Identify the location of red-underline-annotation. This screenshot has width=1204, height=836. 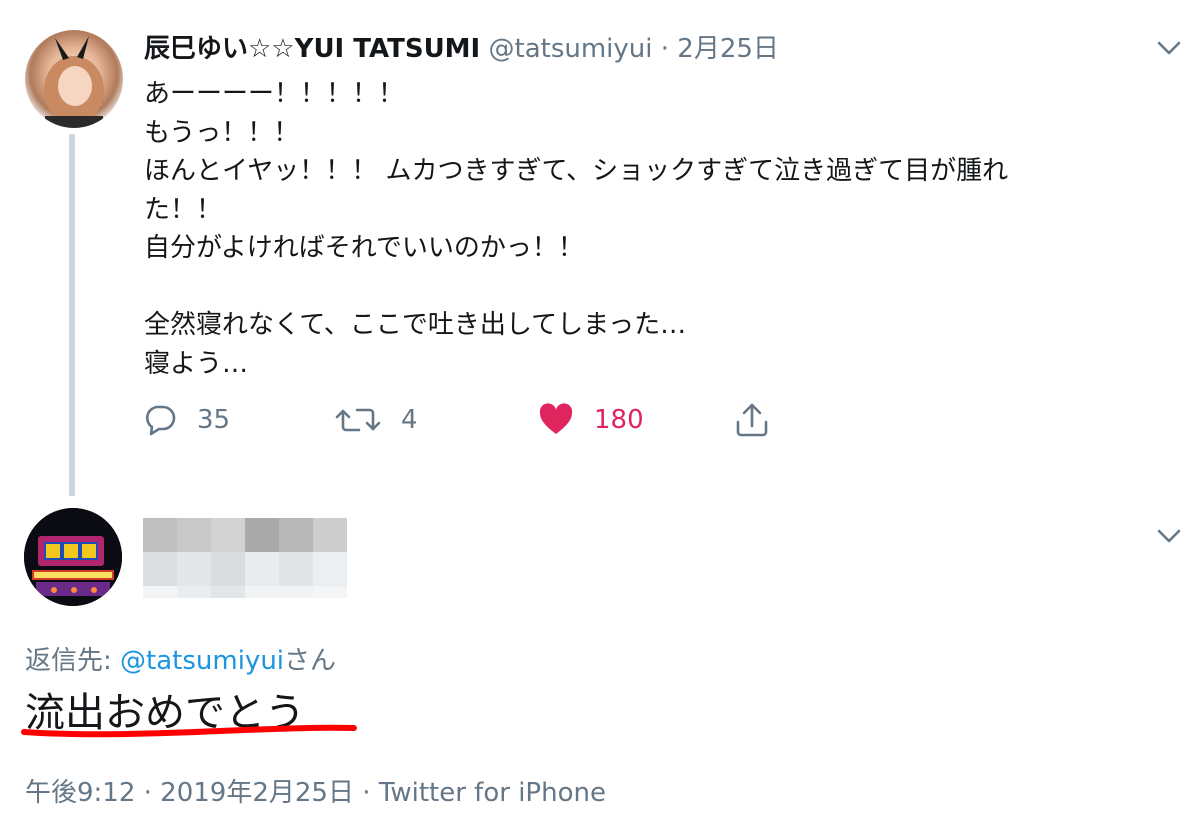
(189, 731).